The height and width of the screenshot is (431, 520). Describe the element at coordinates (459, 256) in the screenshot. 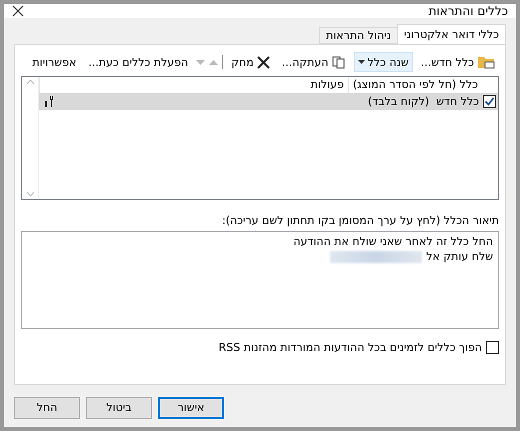

I see `description-line: שלח עותק אל` at that location.